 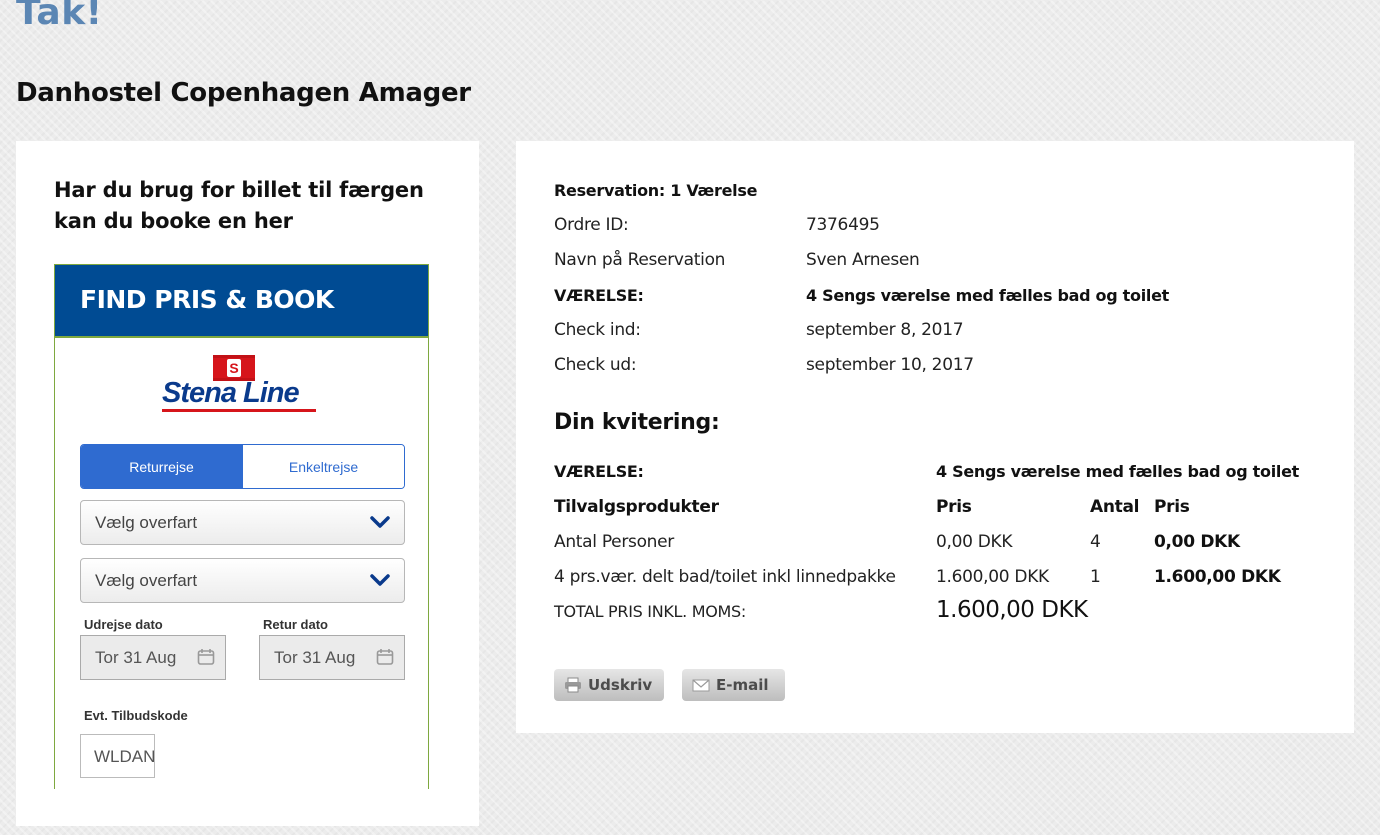 What do you see at coordinates (656, 190) in the screenshot?
I see `reservation-title: Reservation: 1 Værelse` at bounding box center [656, 190].